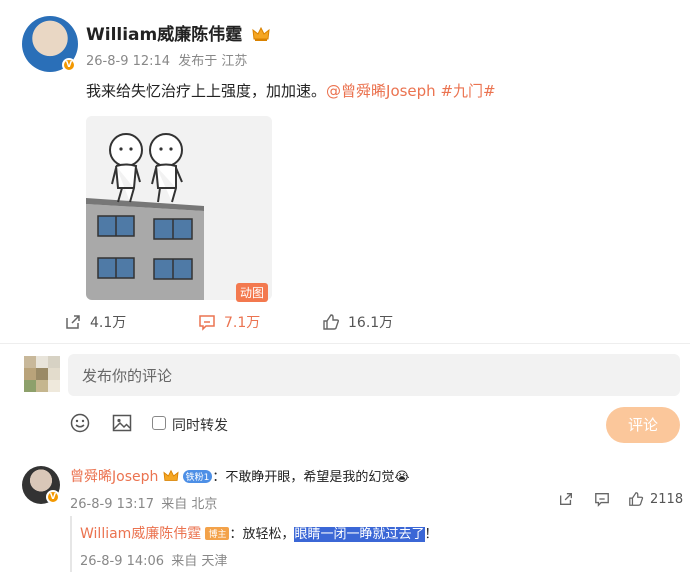  What do you see at coordinates (252, 292) in the screenshot?
I see `gif-badge: 动图` at bounding box center [252, 292].